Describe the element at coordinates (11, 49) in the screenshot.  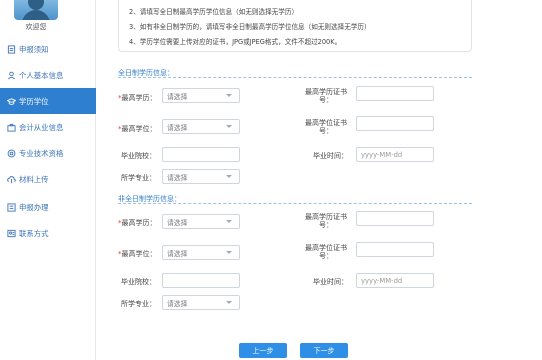
I see `document-icon` at that location.